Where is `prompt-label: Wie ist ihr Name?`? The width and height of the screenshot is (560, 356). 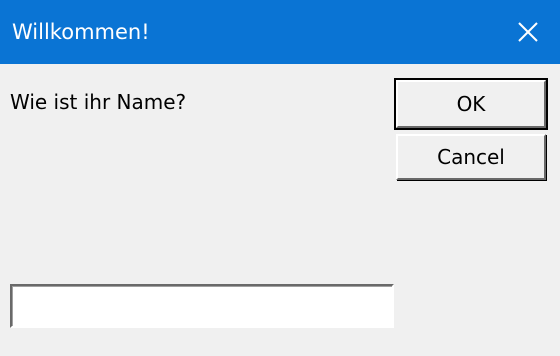
prompt-label: Wie ist ihr Name? is located at coordinates (98, 102).